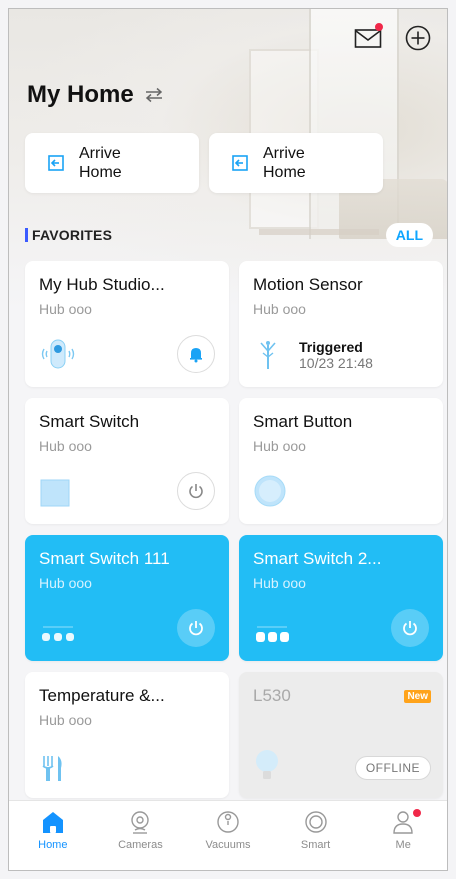 The width and height of the screenshot is (456, 879). Describe the element at coordinates (336, 363) in the screenshot. I see `motion-status-time: 10/23 21:48` at that location.